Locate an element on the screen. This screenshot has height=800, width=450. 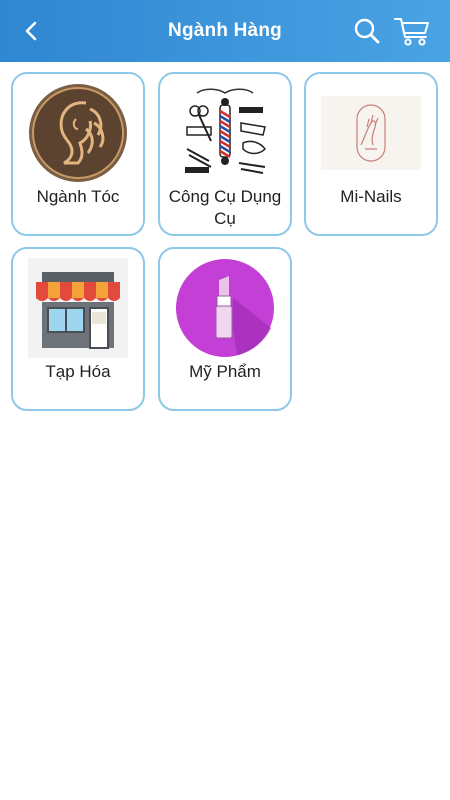
nails-logo-icon is located at coordinates (371, 133).